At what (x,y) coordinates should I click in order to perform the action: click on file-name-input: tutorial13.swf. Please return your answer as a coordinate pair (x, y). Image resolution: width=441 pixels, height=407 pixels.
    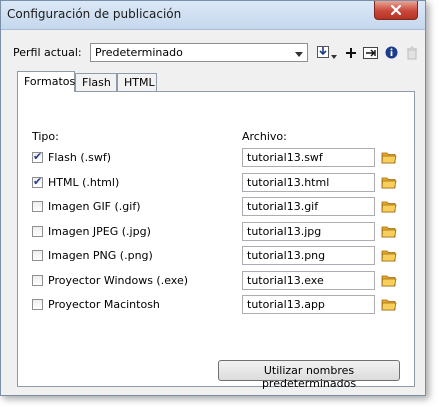
    Looking at the image, I should click on (308, 157).